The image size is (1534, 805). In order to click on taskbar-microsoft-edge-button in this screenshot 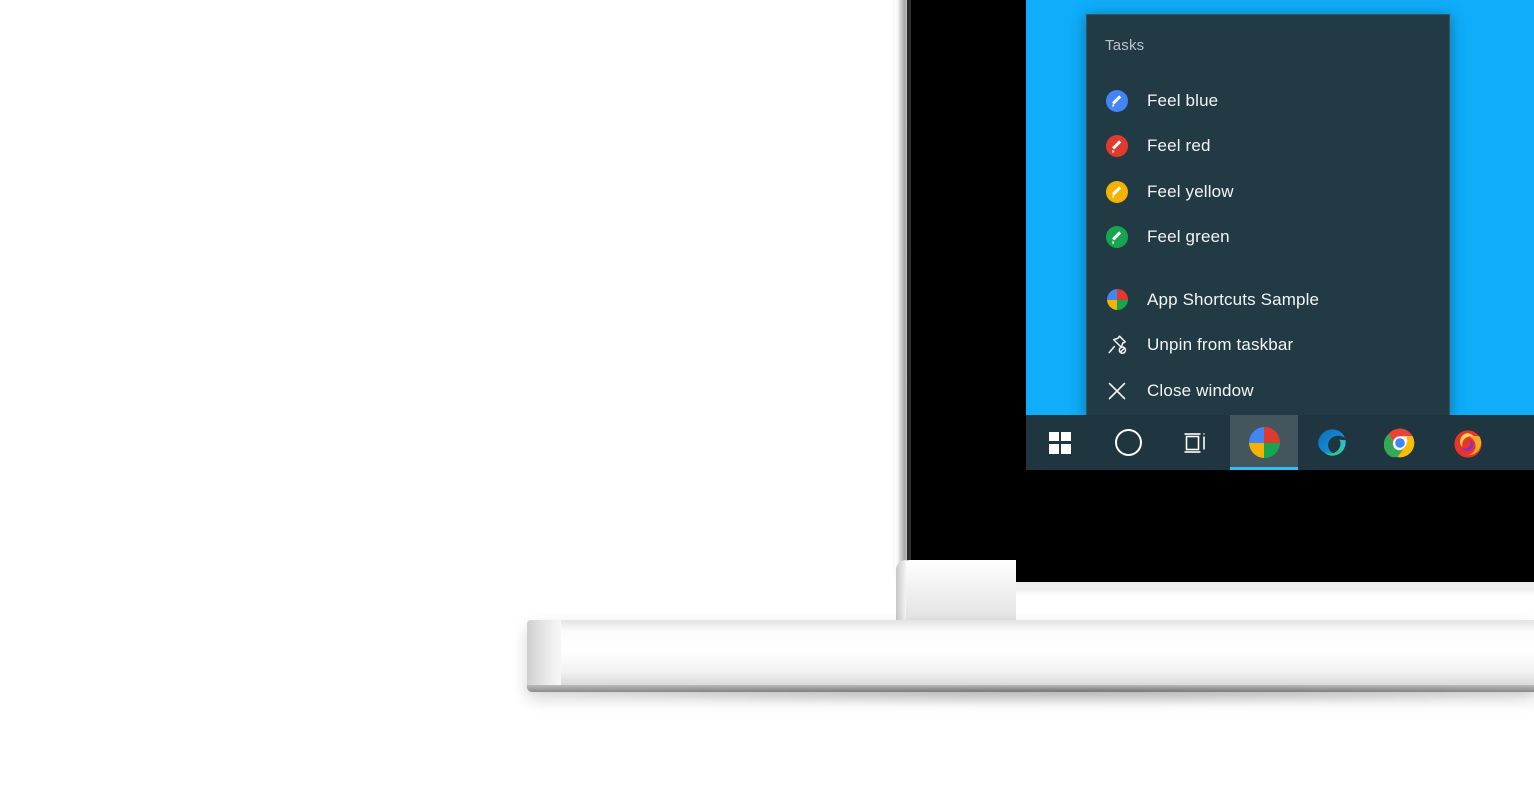, I will do `click(1332, 442)`.